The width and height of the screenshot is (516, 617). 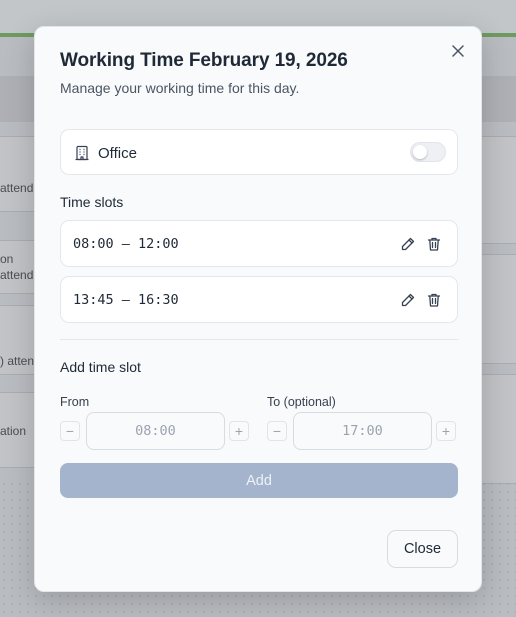 What do you see at coordinates (13, 431) in the screenshot?
I see `background-text: ation` at bounding box center [13, 431].